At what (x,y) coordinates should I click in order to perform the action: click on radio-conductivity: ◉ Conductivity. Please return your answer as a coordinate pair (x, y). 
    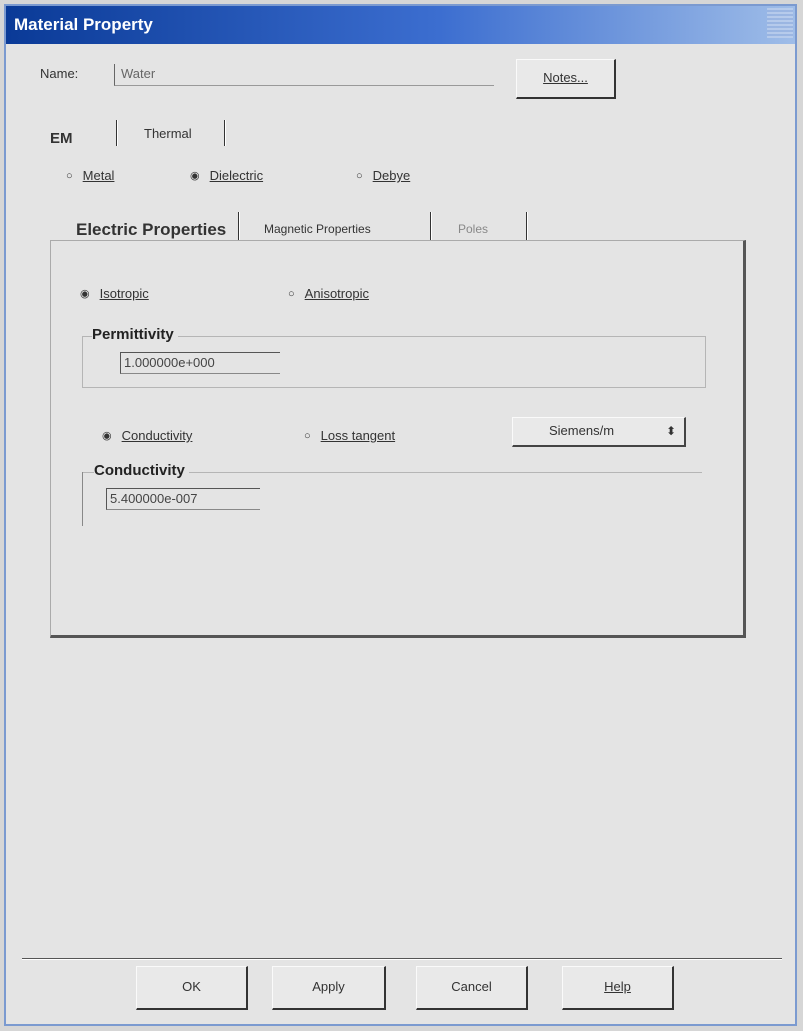
    Looking at the image, I should click on (147, 435).